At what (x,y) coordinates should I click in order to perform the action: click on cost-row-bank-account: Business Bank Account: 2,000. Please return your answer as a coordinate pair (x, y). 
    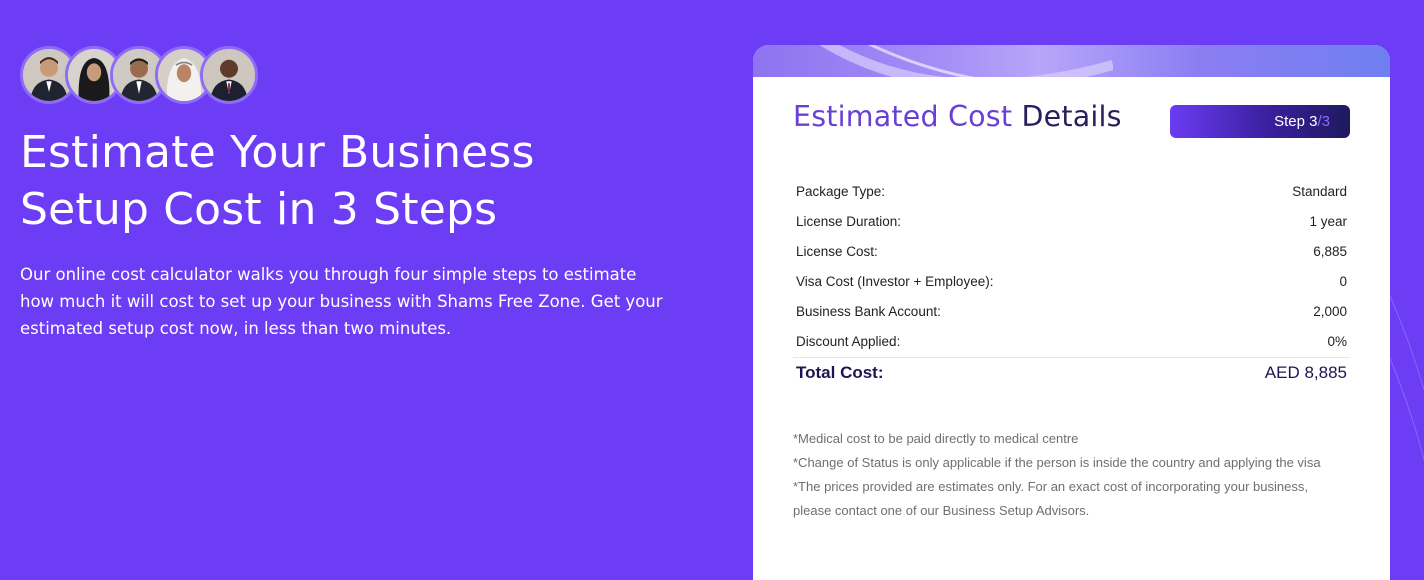
    Looking at the image, I should click on (1071, 311).